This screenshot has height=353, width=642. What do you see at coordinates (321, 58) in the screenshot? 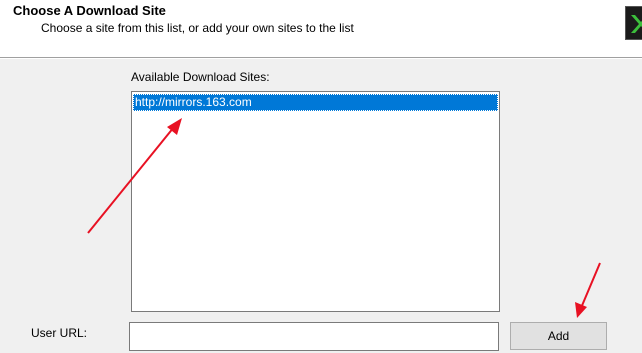
I see `header-separator` at bounding box center [321, 58].